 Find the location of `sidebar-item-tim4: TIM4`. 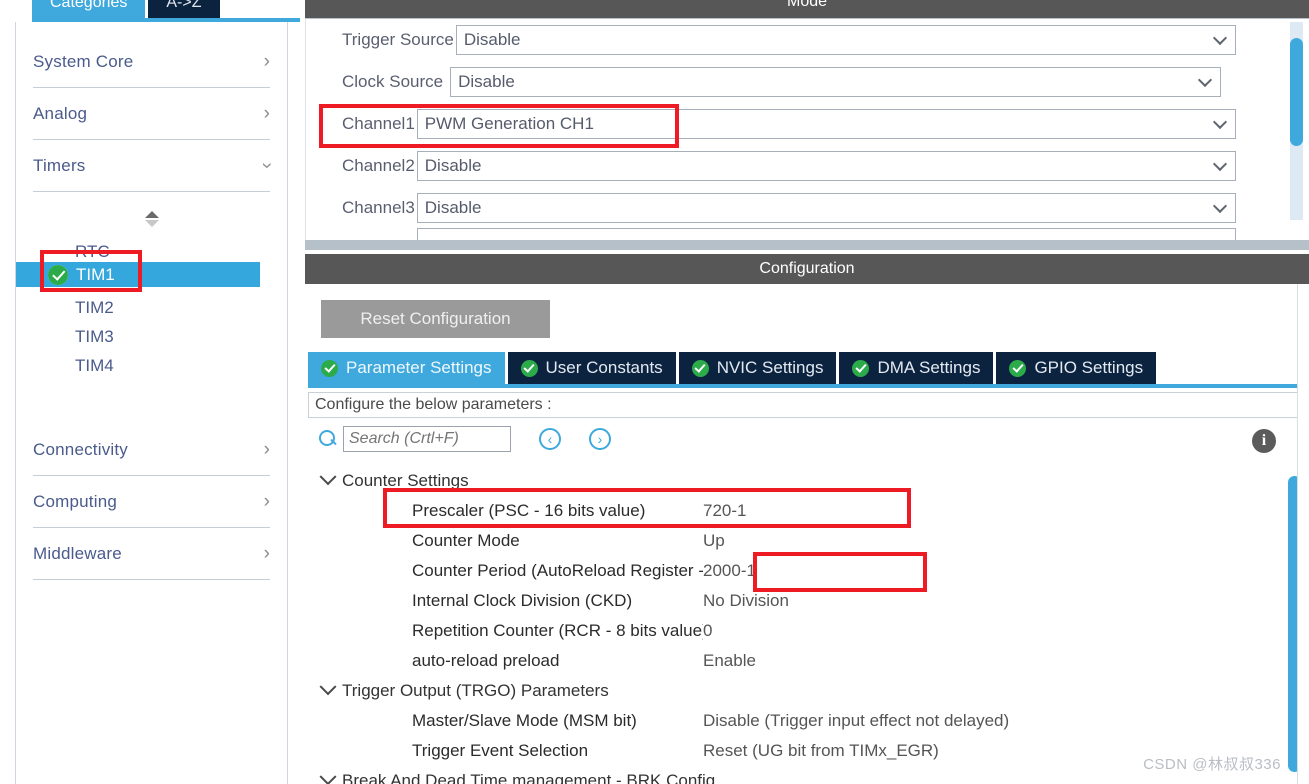

sidebar-item-tim4: TIM4 is located at coordinates (138, 365).